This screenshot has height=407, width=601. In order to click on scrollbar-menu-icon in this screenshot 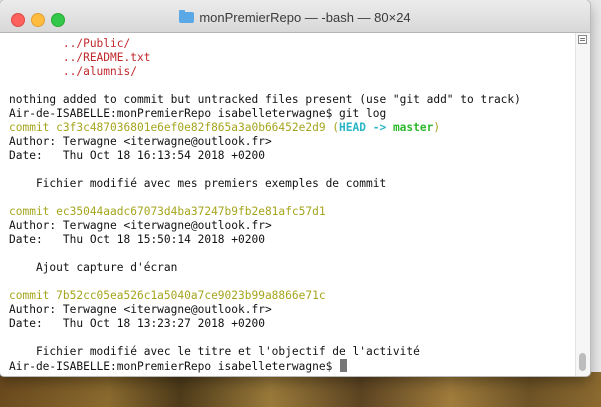, I will do `click(582, 39)`.